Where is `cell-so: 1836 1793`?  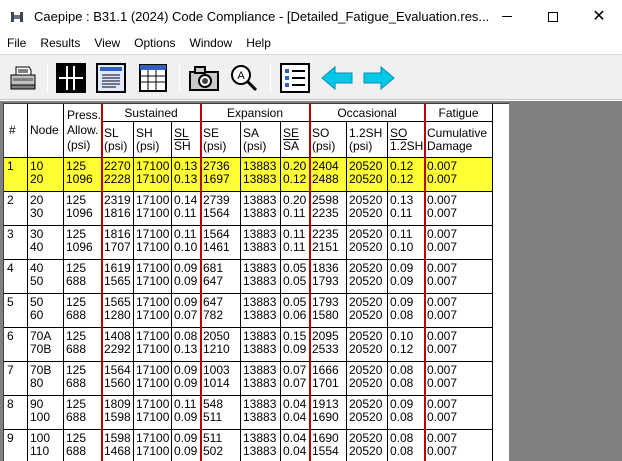 cell-so: 1836 1793 is located at coordinates (328, 277).